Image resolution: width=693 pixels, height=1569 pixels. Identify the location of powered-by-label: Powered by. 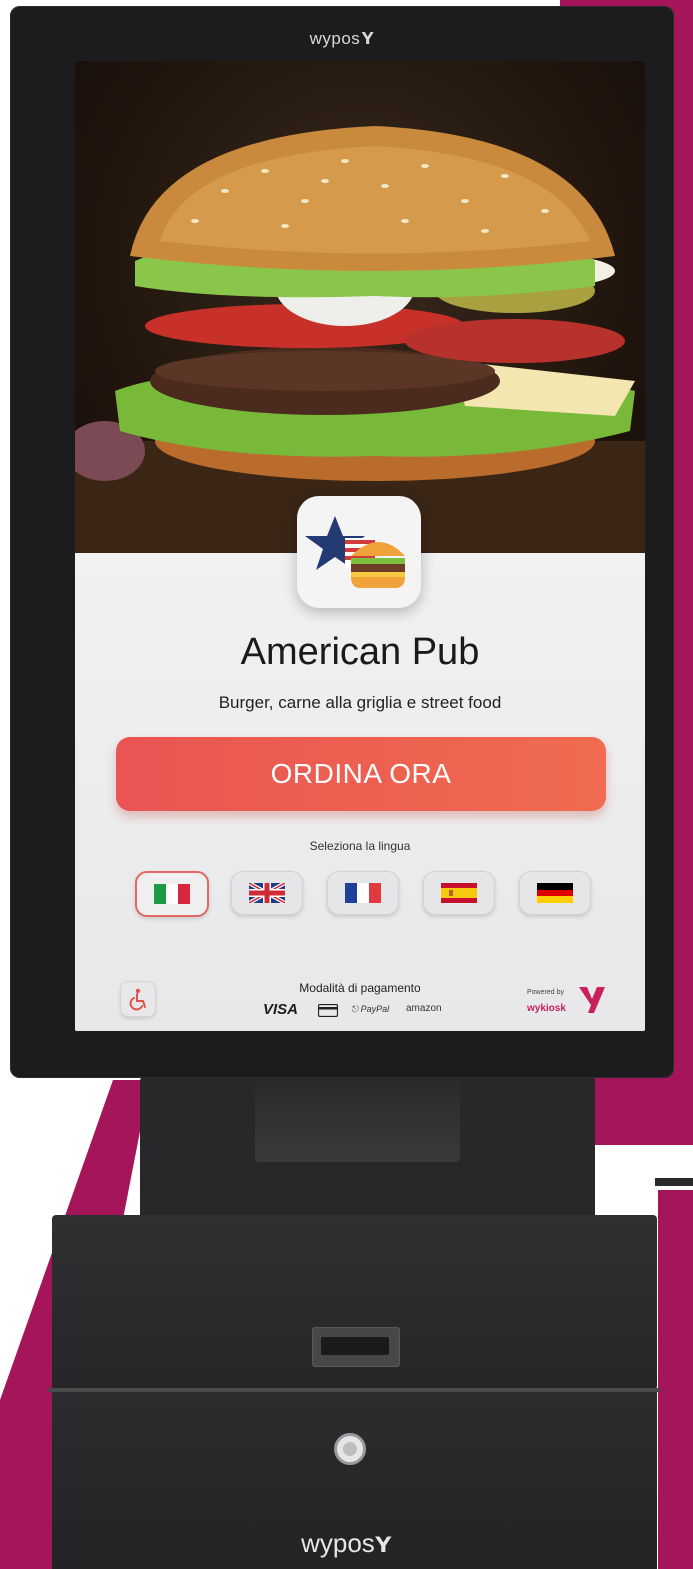
(545, 992).